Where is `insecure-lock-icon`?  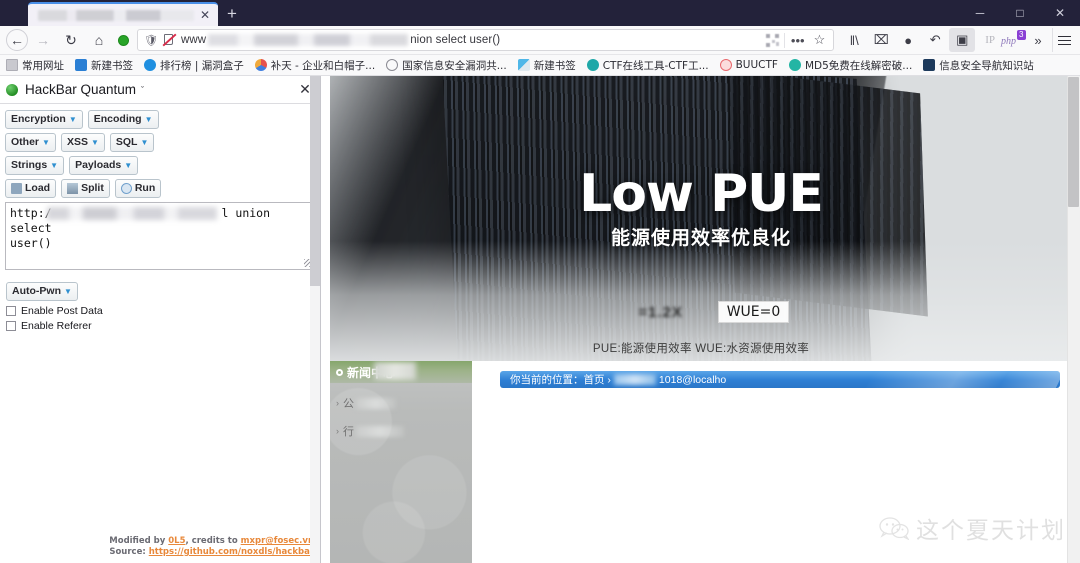
insecure-lock-icon is located at coordinates (169, 40).